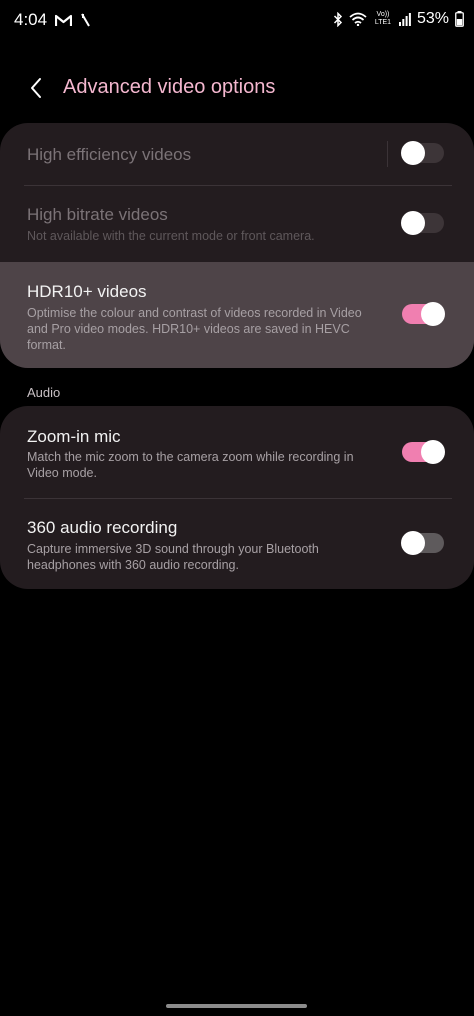 The height and width of the screenshot is (1016, 474). Describe the element at coordinates (85, 20) in the screenshot. I see `signal-off-icon` at that location.